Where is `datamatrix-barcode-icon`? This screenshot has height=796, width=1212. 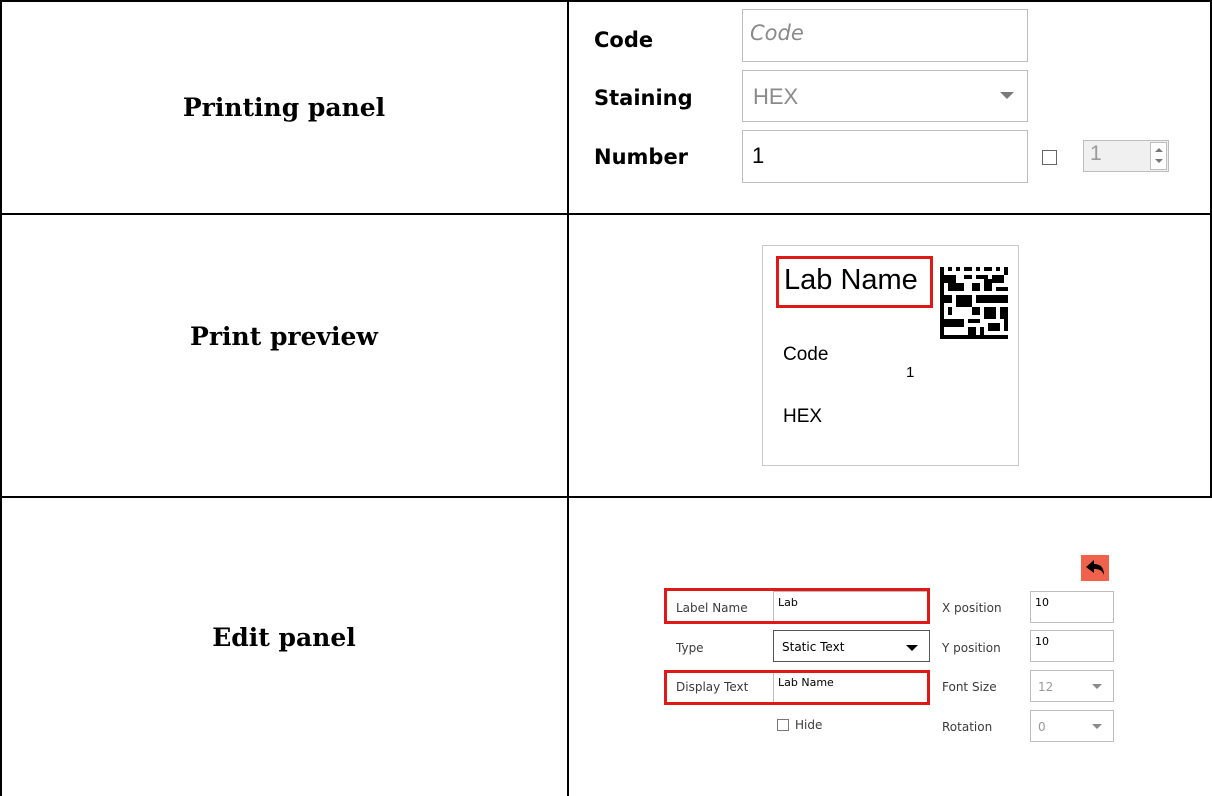 datamatrix-barcode-icon is located at coordinates (974, 303).